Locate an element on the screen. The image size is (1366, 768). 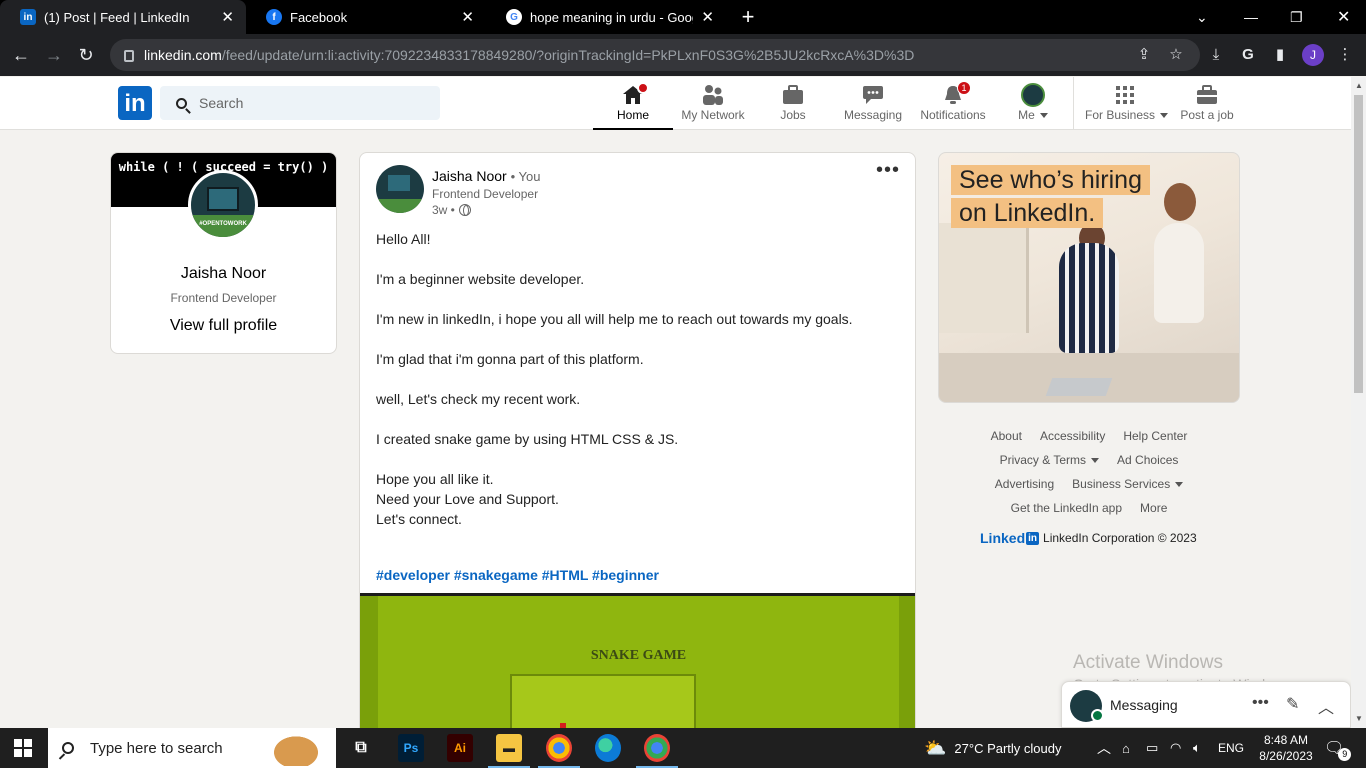
input-language: ENG is located at coordinates (1231, 748).